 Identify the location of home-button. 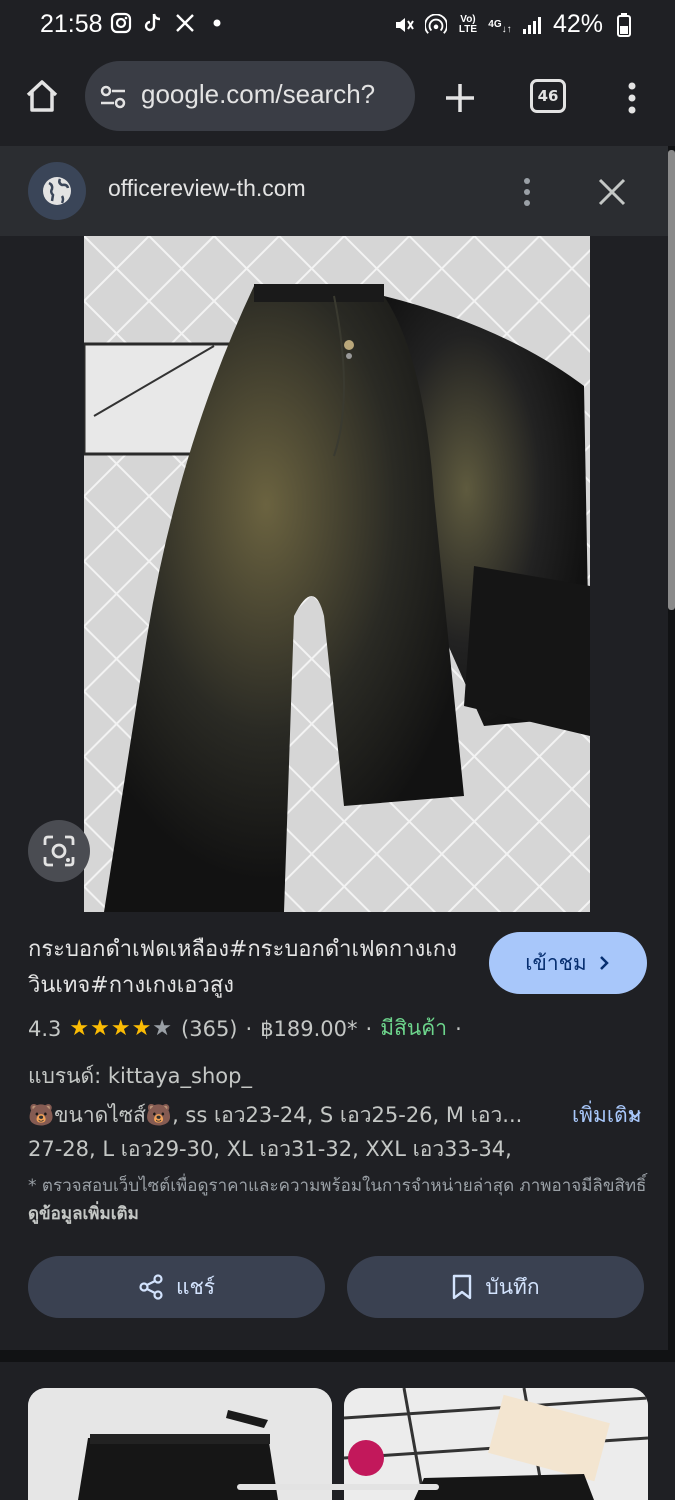
(42, 96).